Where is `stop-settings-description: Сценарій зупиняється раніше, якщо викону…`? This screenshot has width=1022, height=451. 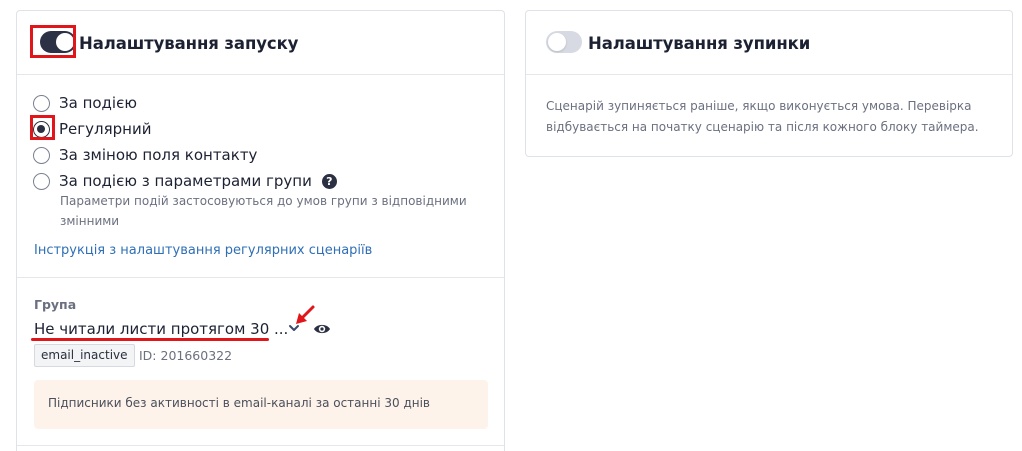
stop-settings-description: Сценарій зупиняється раніше, якщо викону… is located at coordinates (762, 116).